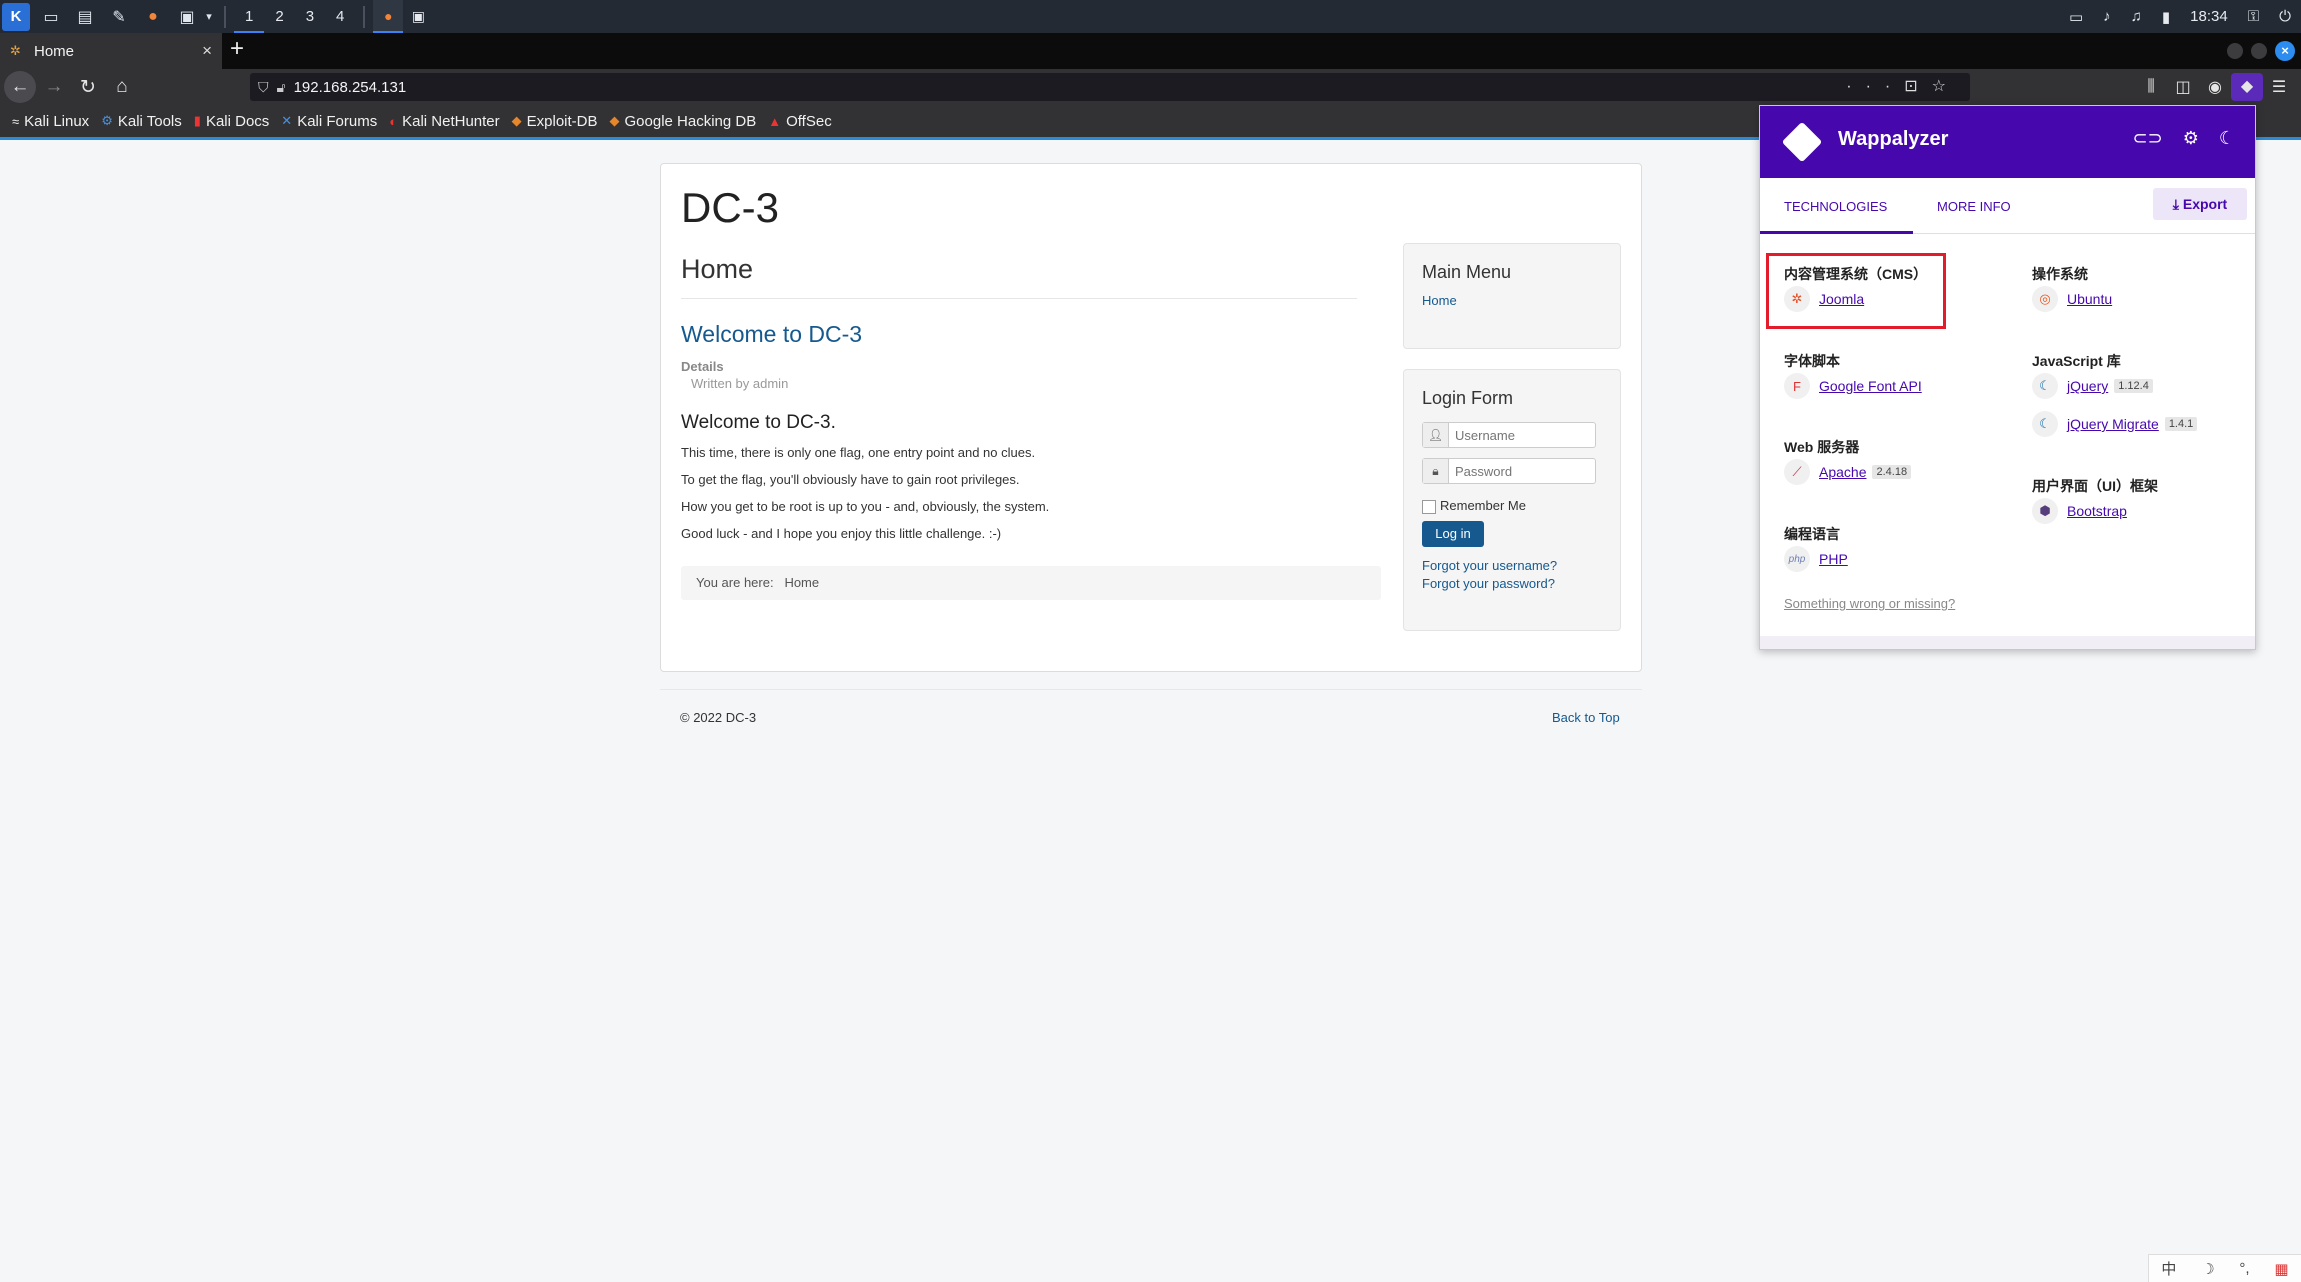 The width and height of the screenshot is (2301, 1282). I want to click on toggle-icon: ⊂⊃, so click(2148, 138).